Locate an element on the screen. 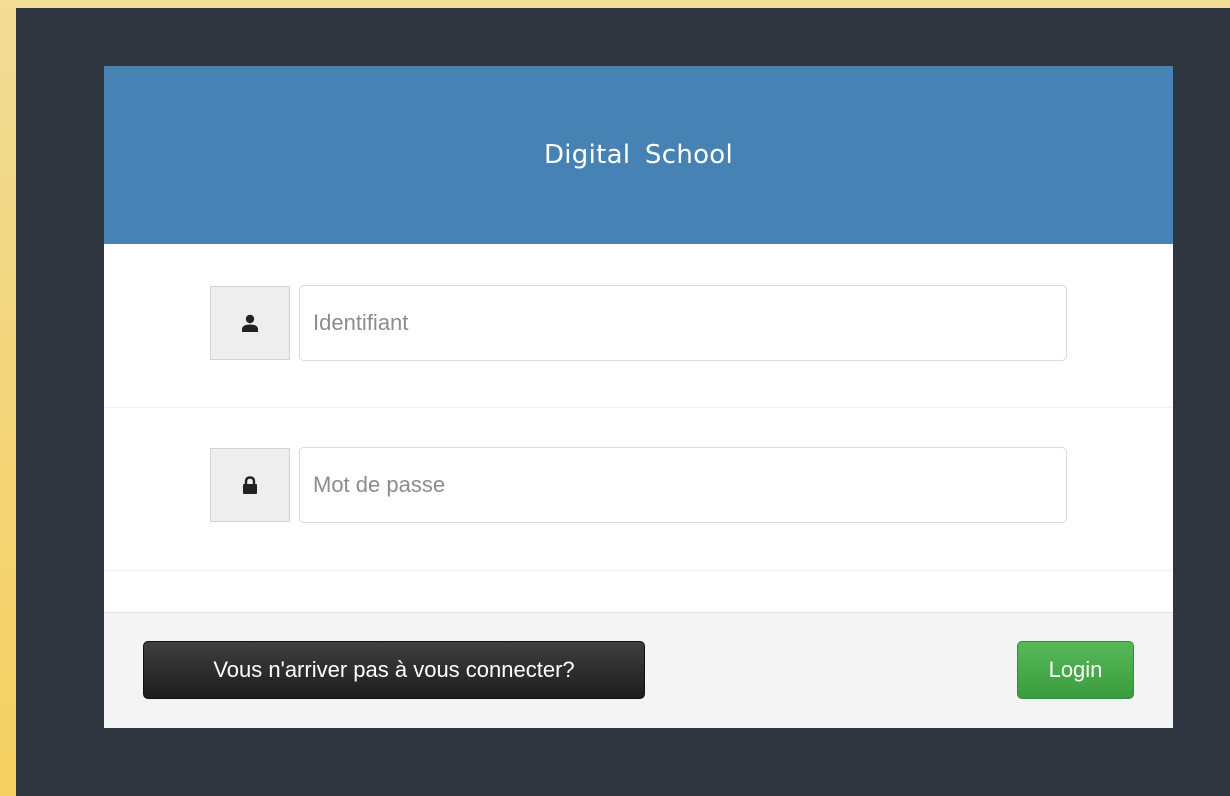 The image size is (1230, 796). user-icon is located at coordinates (250, 323).